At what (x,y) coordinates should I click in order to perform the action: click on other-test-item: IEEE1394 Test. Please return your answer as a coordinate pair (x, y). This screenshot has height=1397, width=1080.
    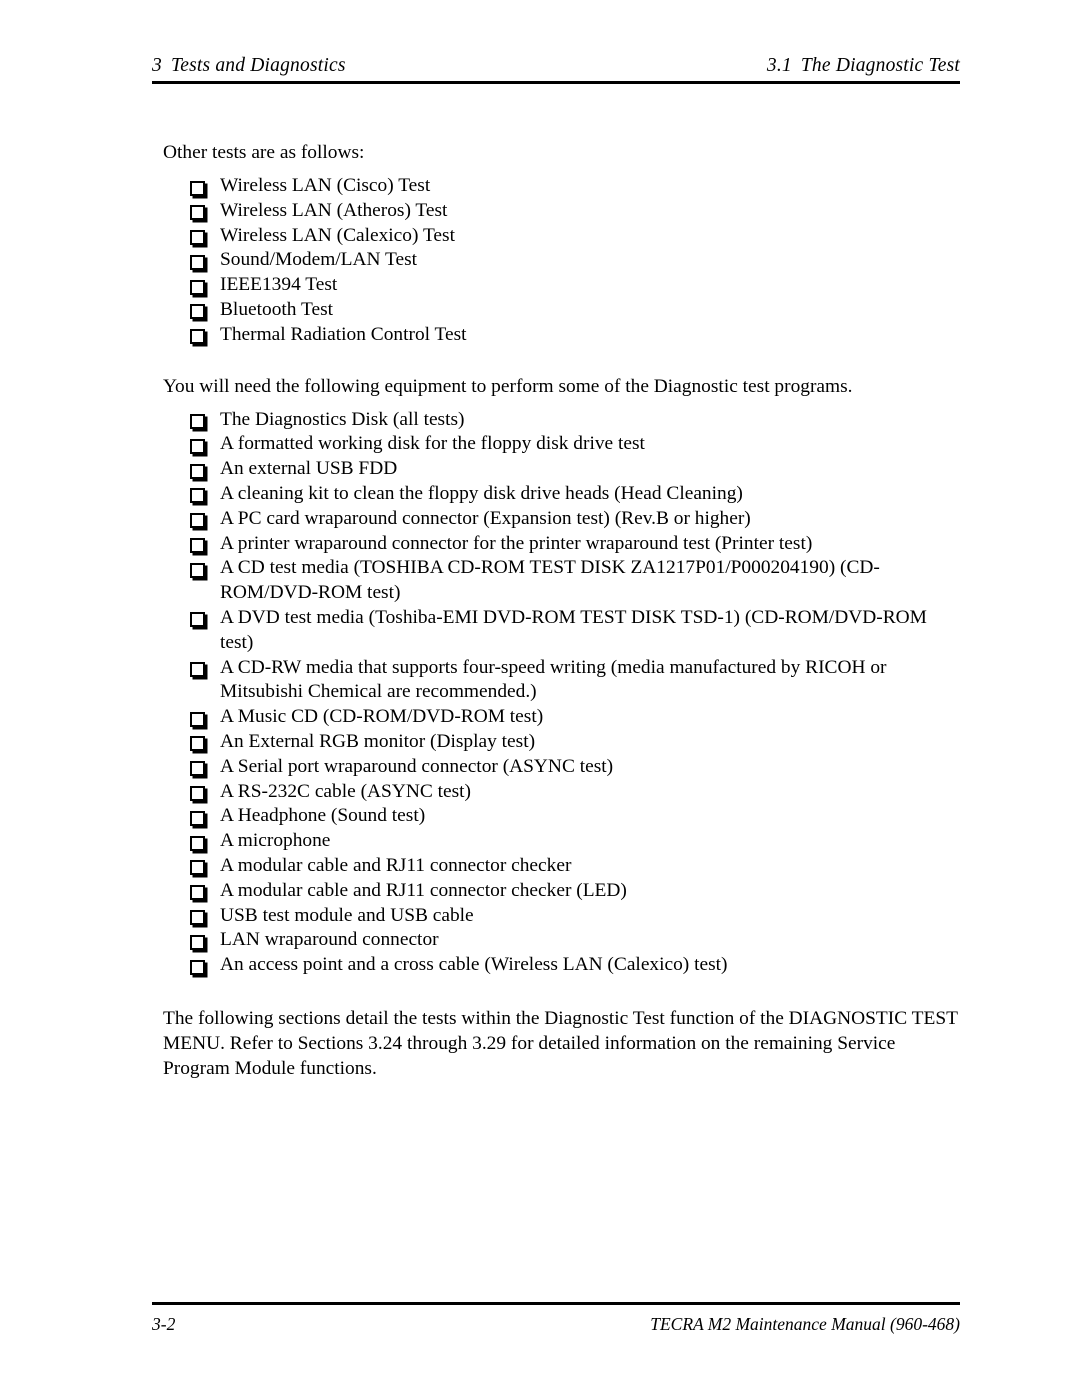
    Looking at the image, I should click on (563, 285).